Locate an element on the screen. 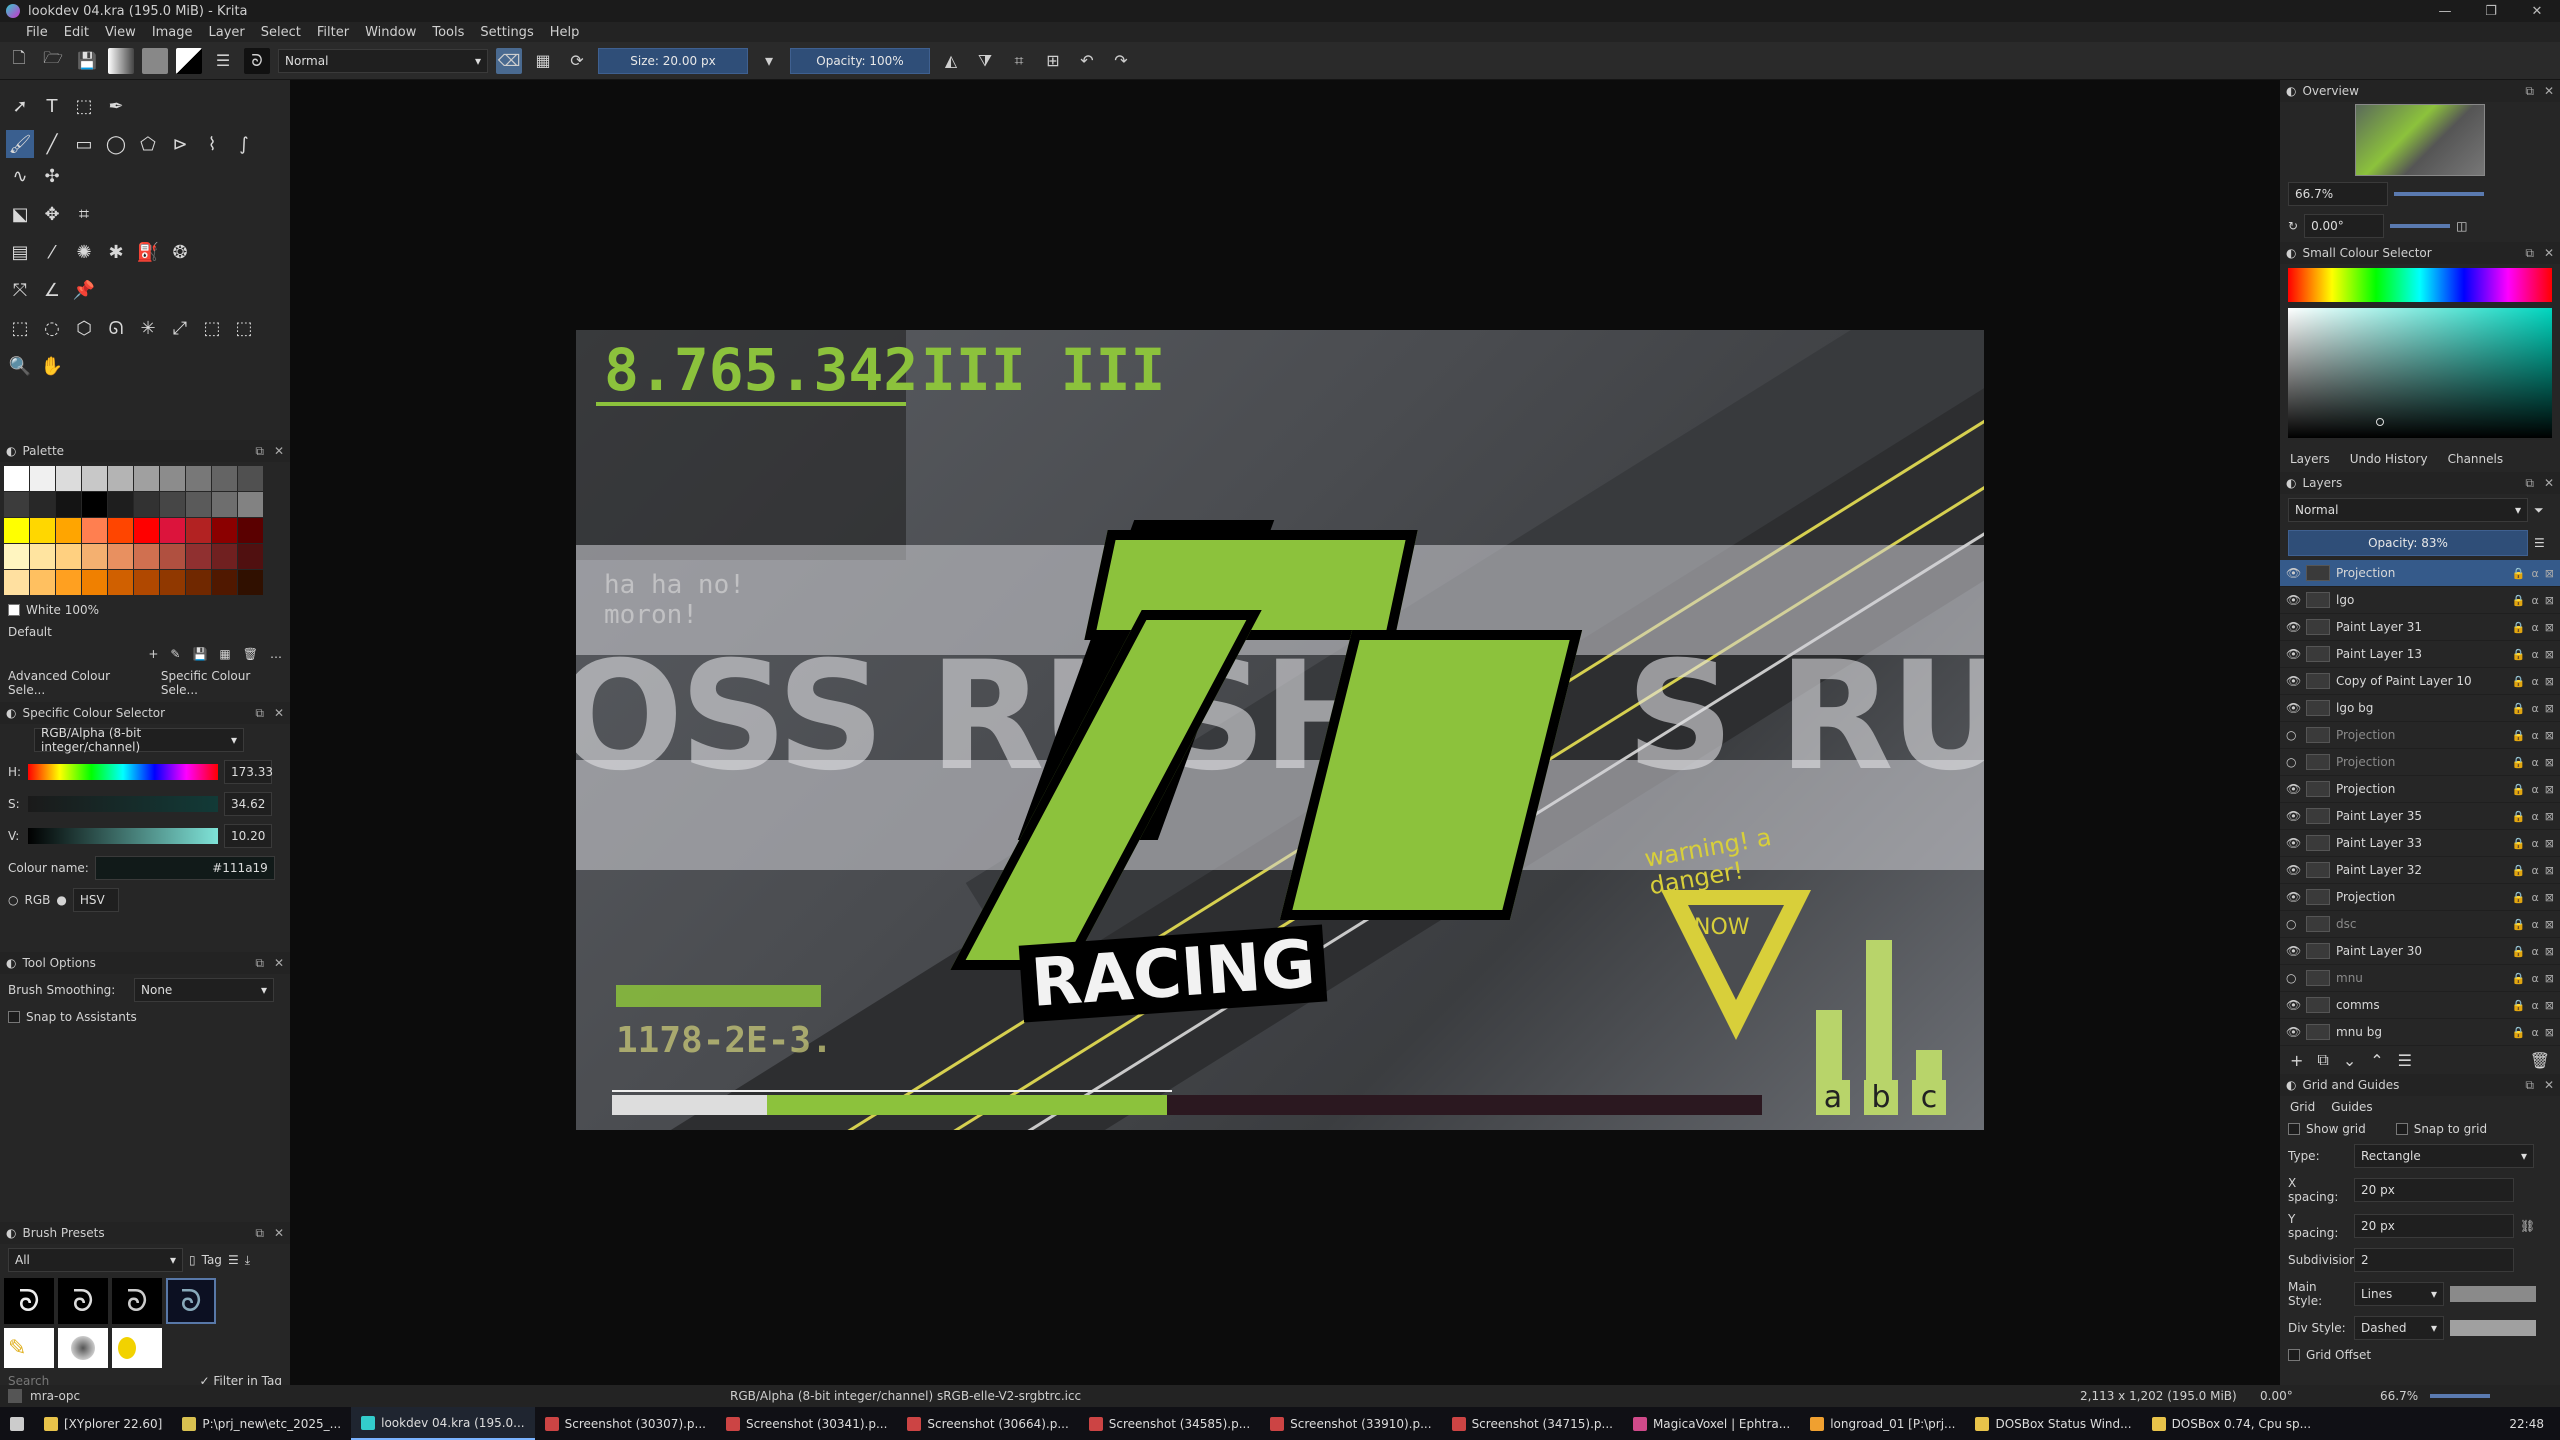 This screenshot has height=1440, width=2560. multibrush-tool-icon: ✣ is located at coordinates (52, 176).